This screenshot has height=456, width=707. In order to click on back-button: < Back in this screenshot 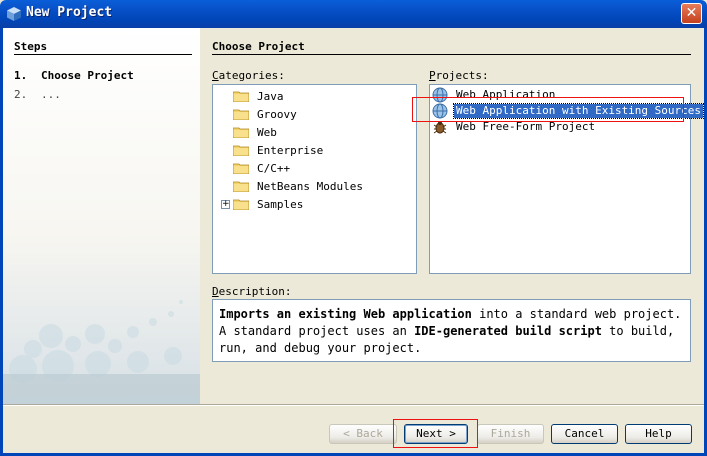, I will do `click(363, 434)`.